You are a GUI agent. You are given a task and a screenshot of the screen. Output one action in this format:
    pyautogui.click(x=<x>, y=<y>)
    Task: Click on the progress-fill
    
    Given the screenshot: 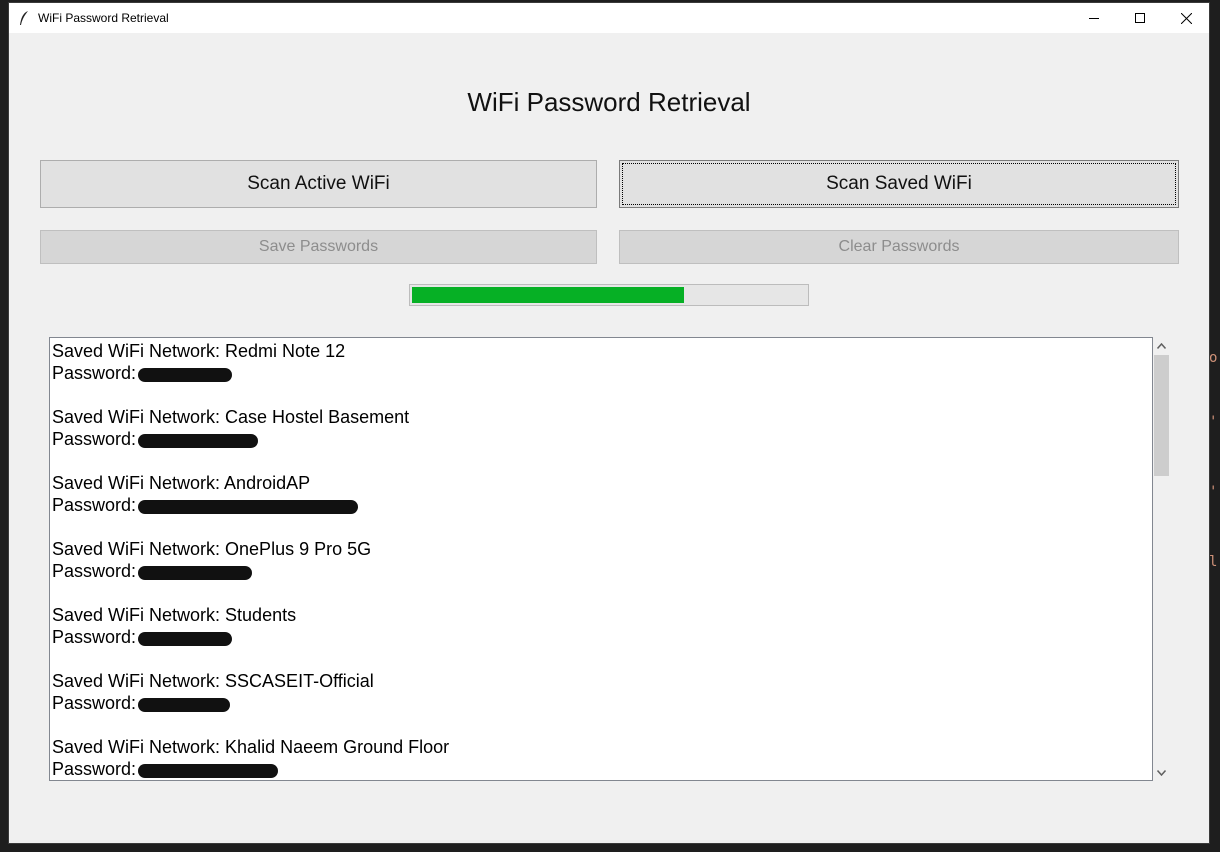 What is the action you would take?
    pyautogui.click(x=548, y=295)
    